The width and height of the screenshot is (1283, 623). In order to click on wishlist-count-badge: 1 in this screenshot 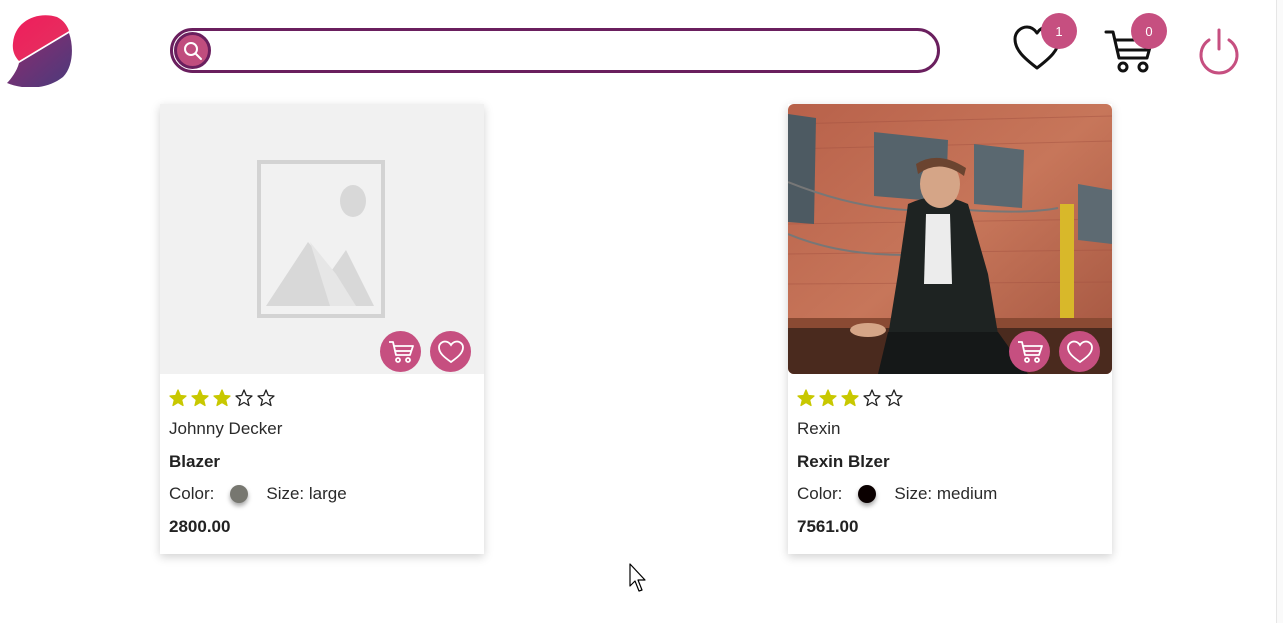, I will do `click(1059, 31)`.